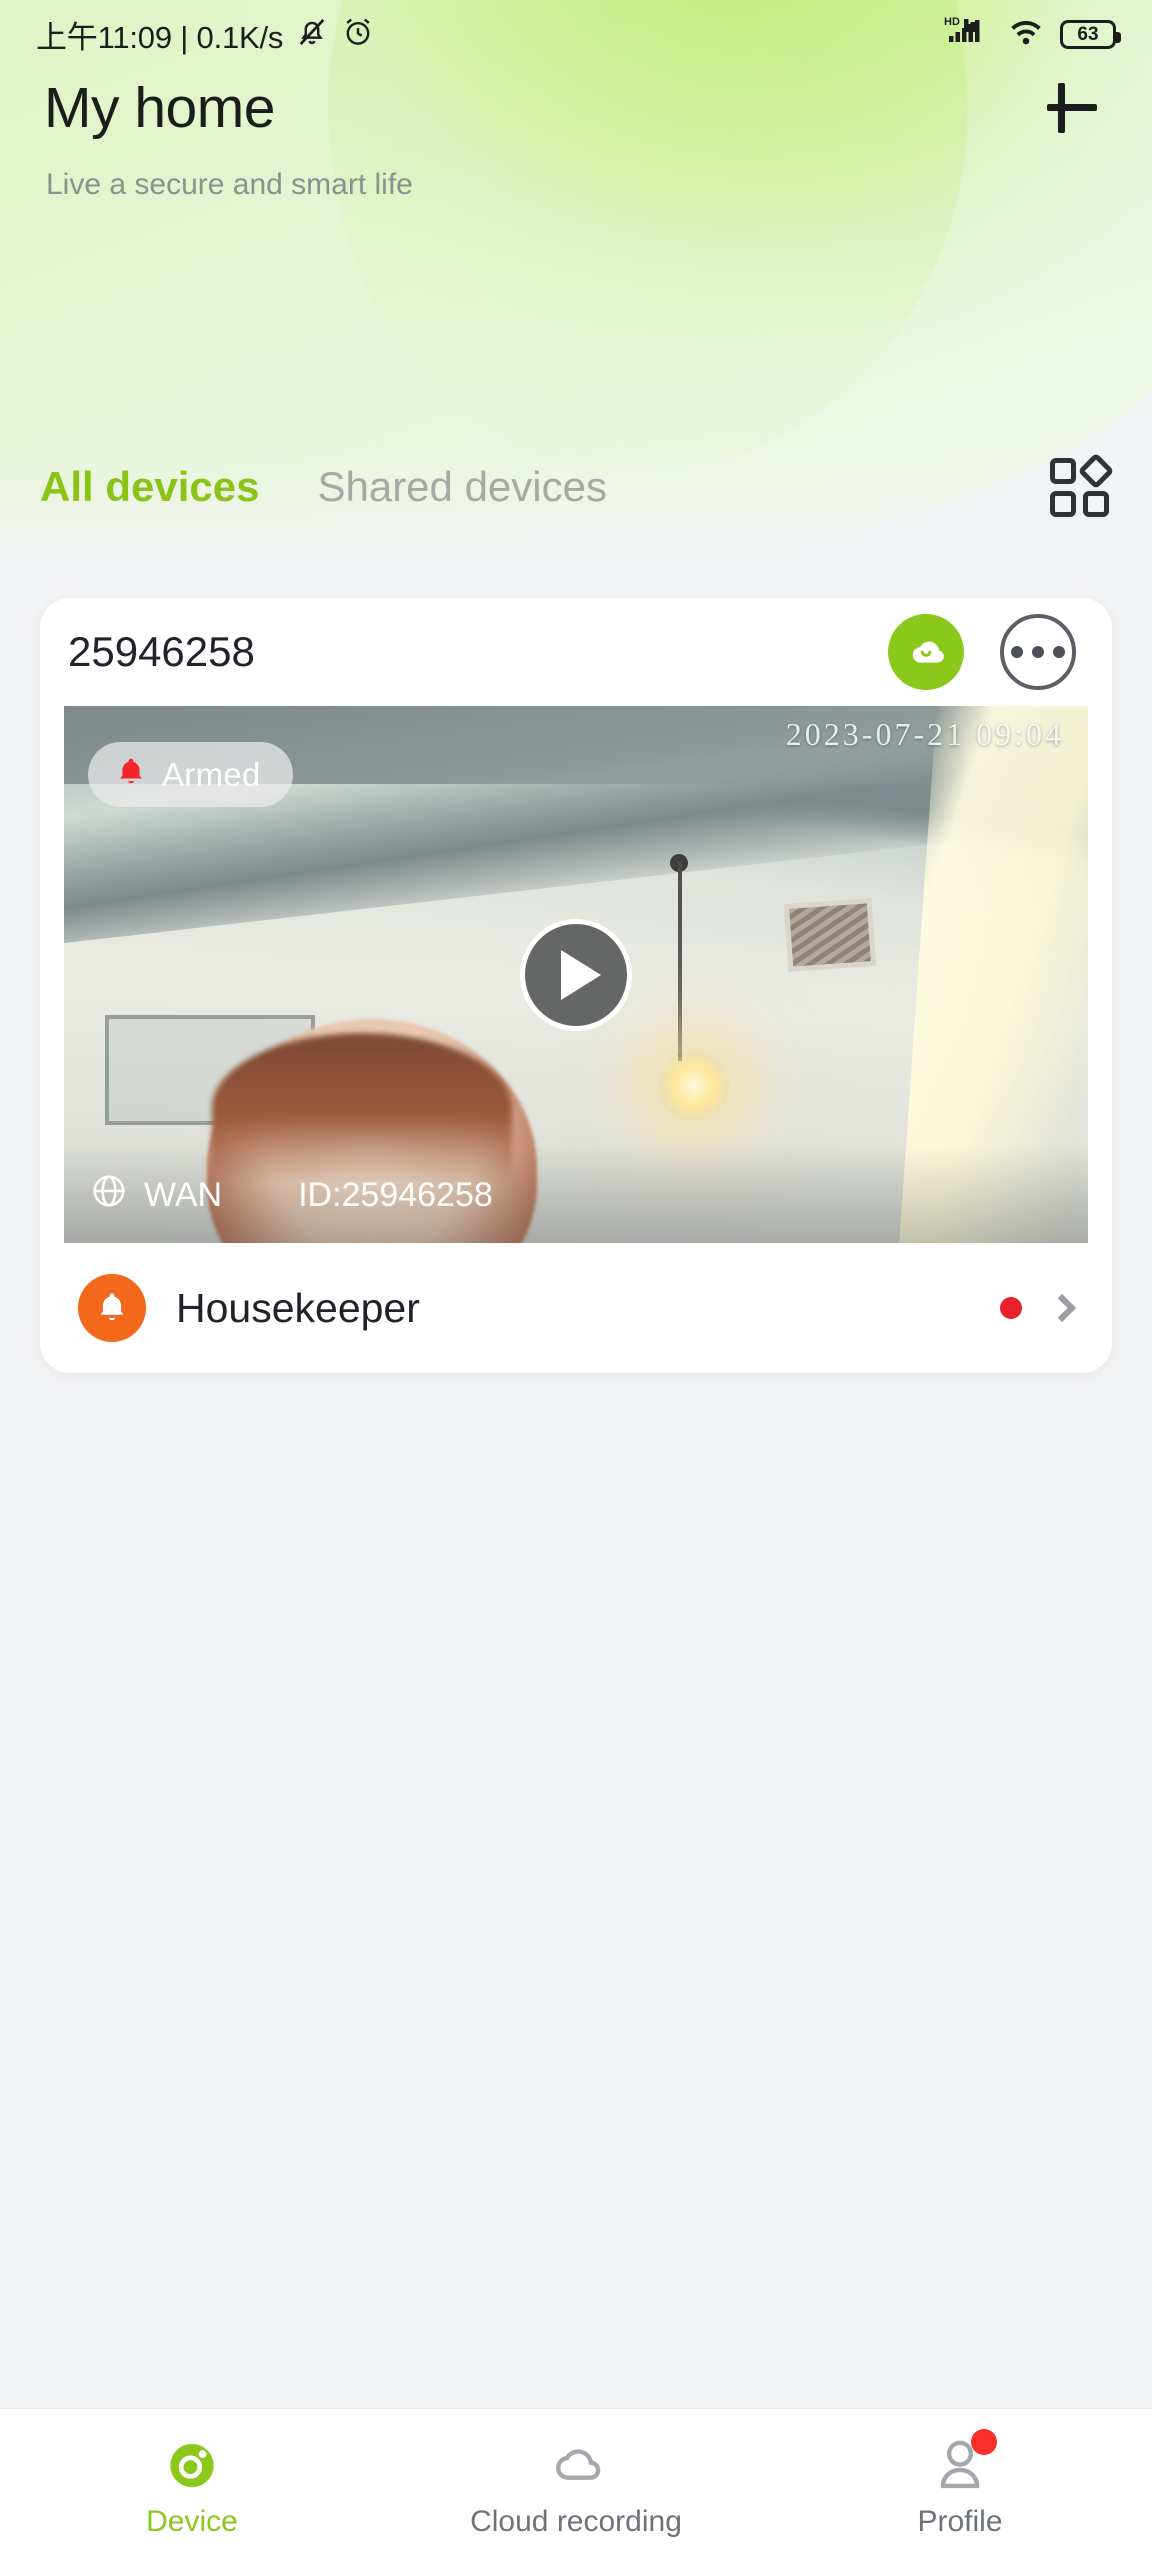 The width and height of the screenshot is (1152, 2560). What do you see at coordinates (1038, 1308) in the screenshot?
I see `housekeeper-row-right` at bounding box center [1038, 1308].